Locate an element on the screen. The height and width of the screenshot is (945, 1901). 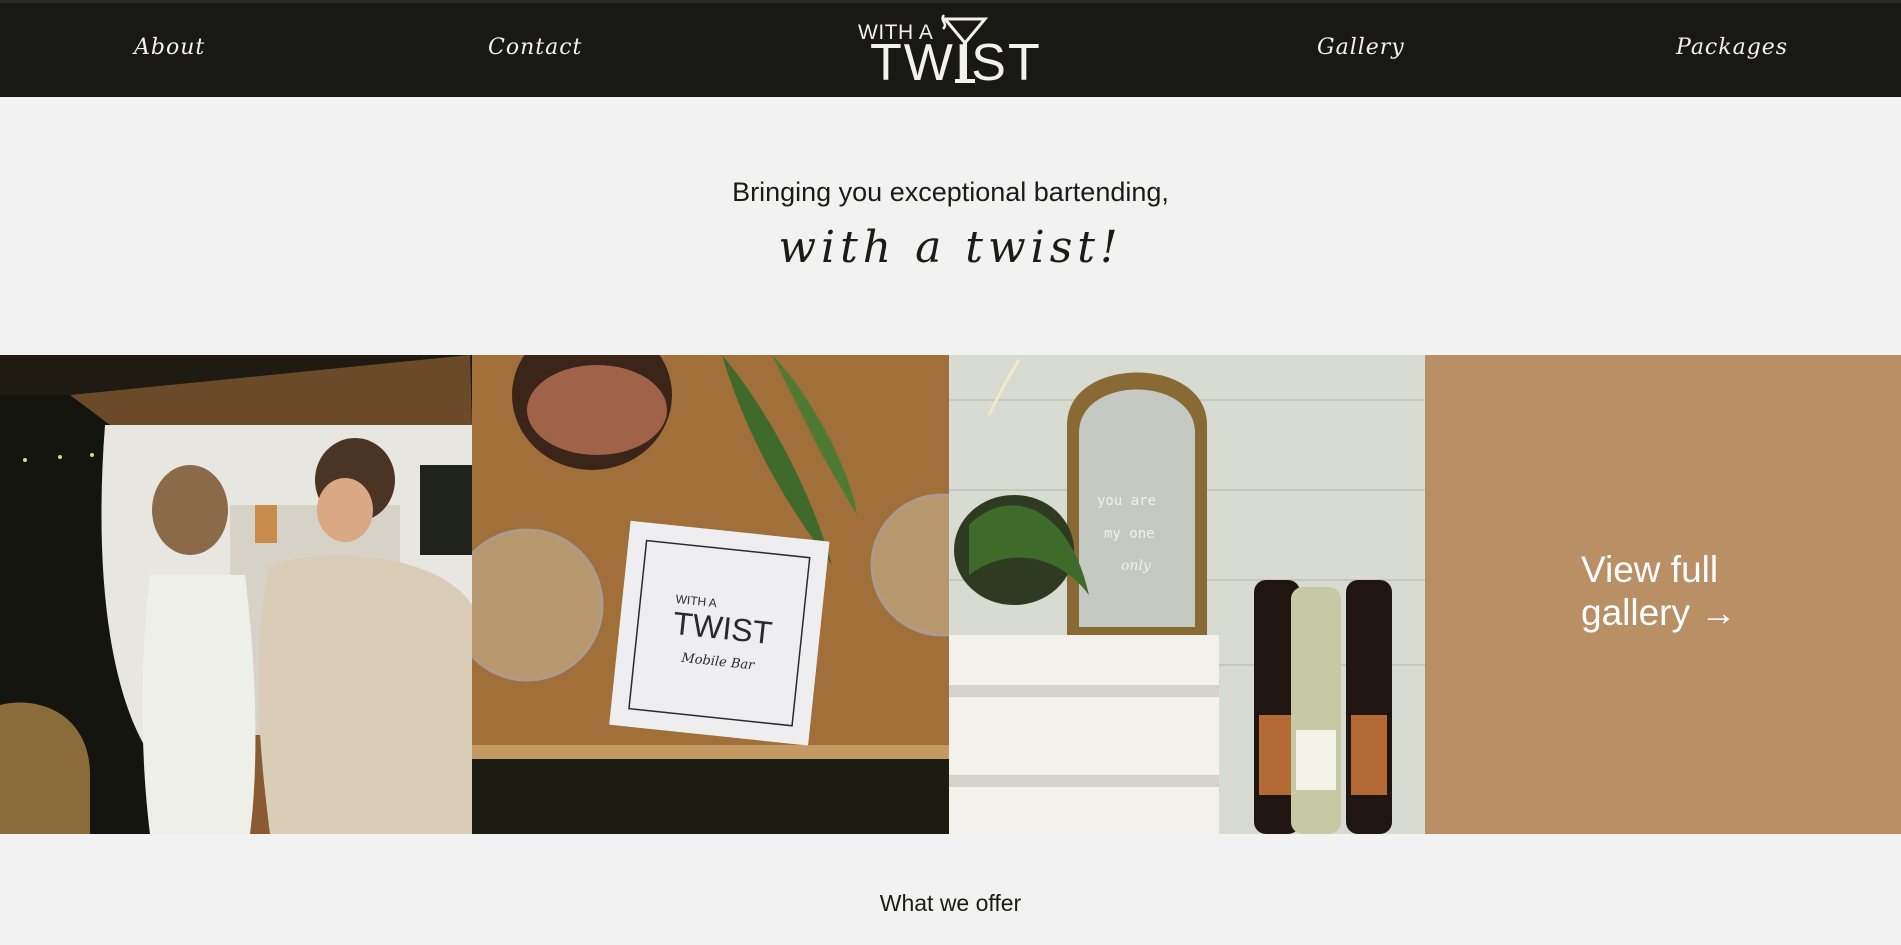
gallery-photo-couple is located at coordinates (236, 594).